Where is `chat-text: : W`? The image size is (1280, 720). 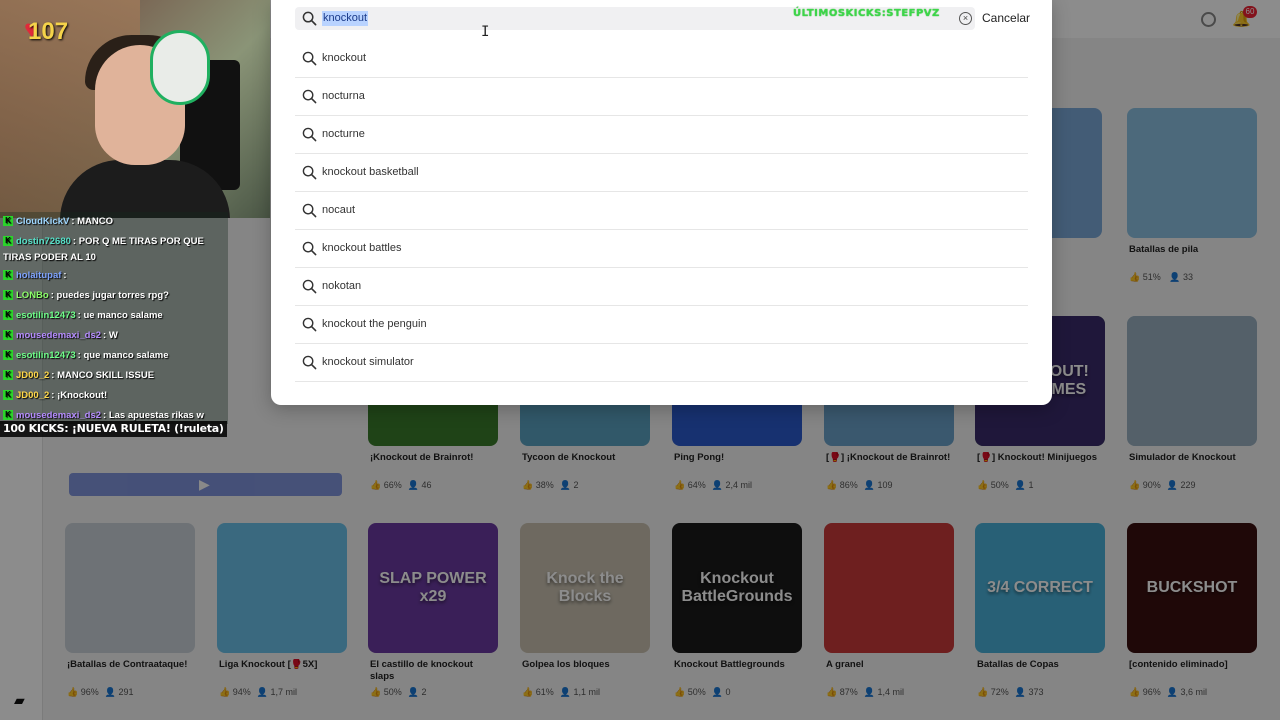
chat-text: : W is located at coordinates (110, 335).